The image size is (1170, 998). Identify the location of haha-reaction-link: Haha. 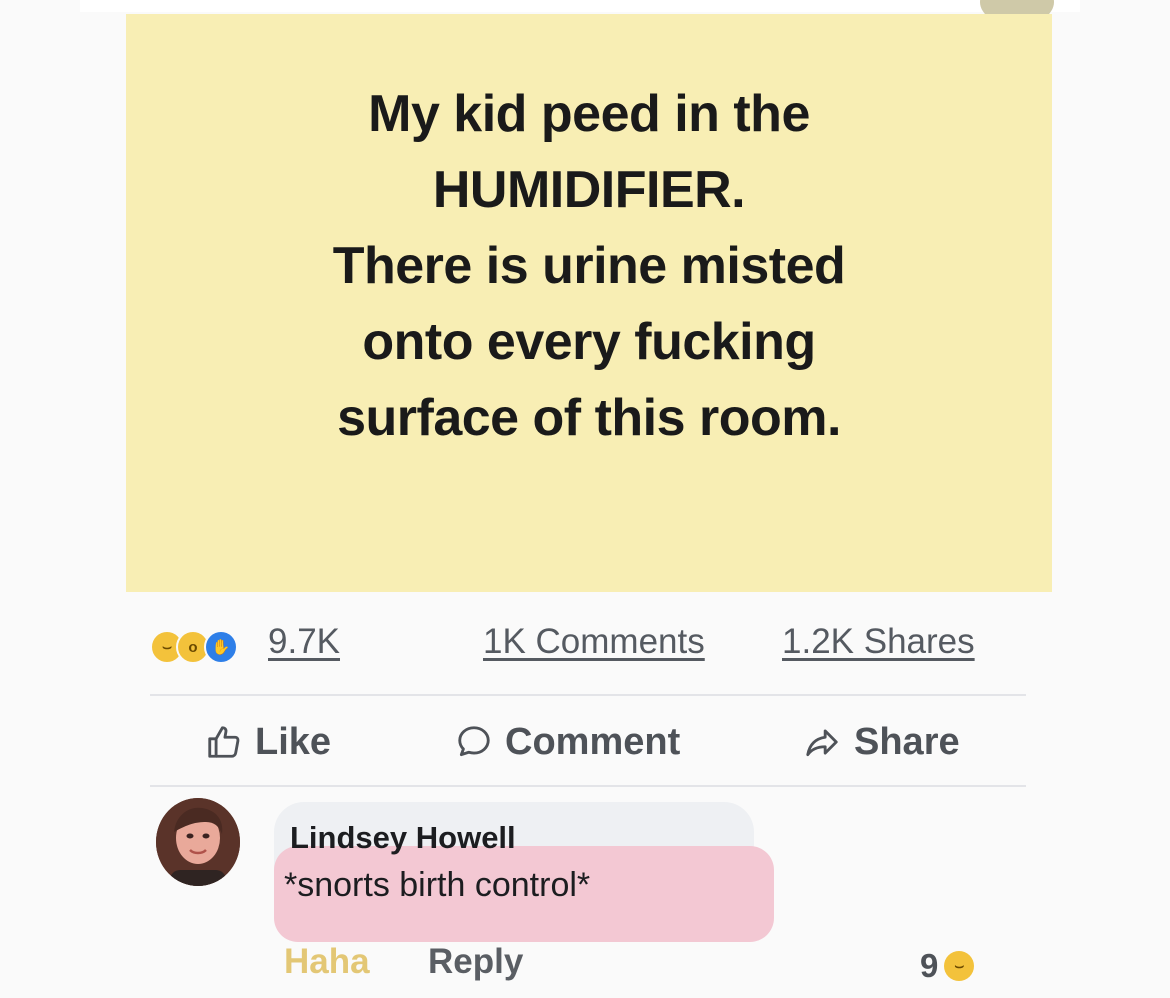
(327, 962).